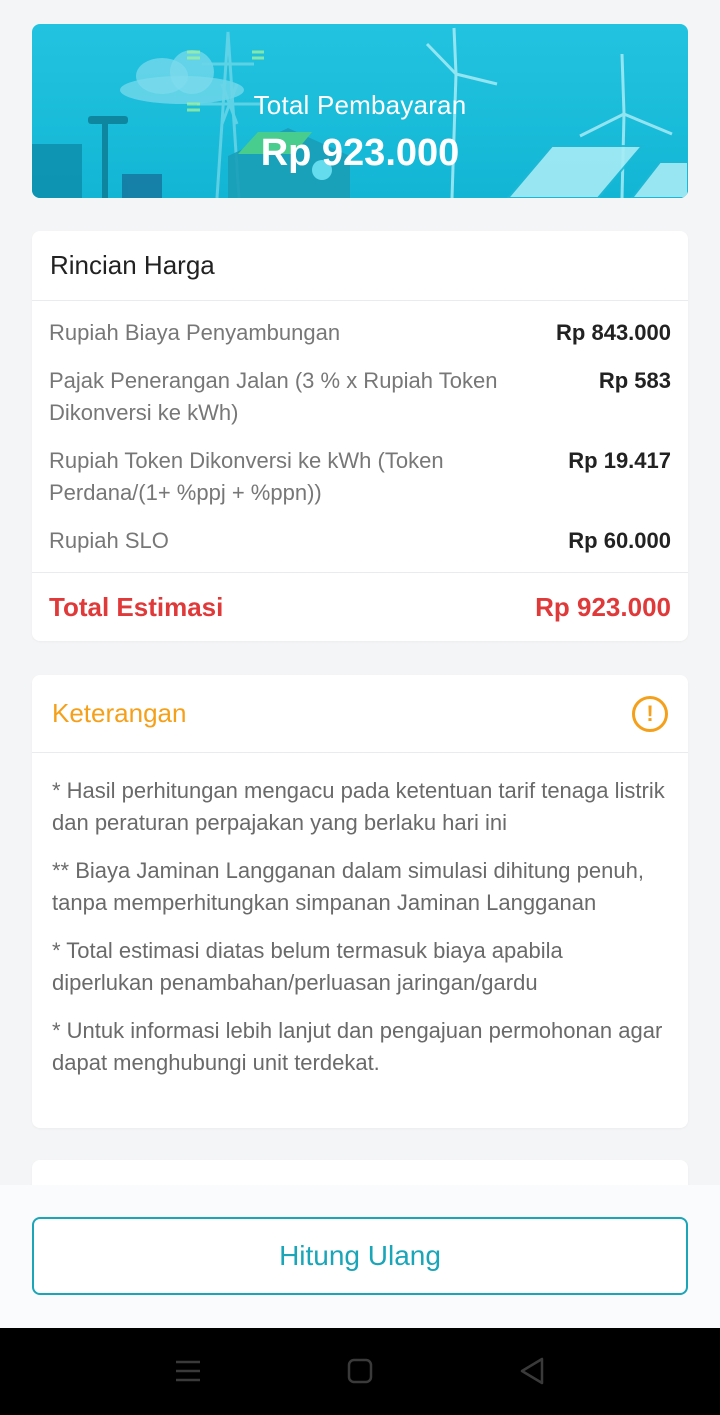 The width and height of the screenshot is (720, 1415). I want to click on price-row-label: Rupiah Biaya Penyambungan, so click(195, 332).